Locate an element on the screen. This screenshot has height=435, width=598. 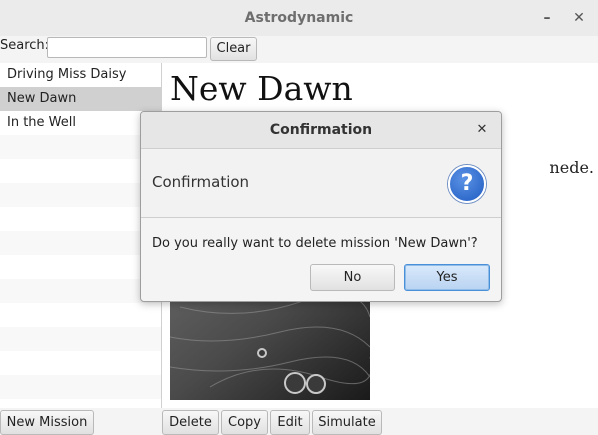
dialog-title: Confirmation is located at coordinates (321, 130).